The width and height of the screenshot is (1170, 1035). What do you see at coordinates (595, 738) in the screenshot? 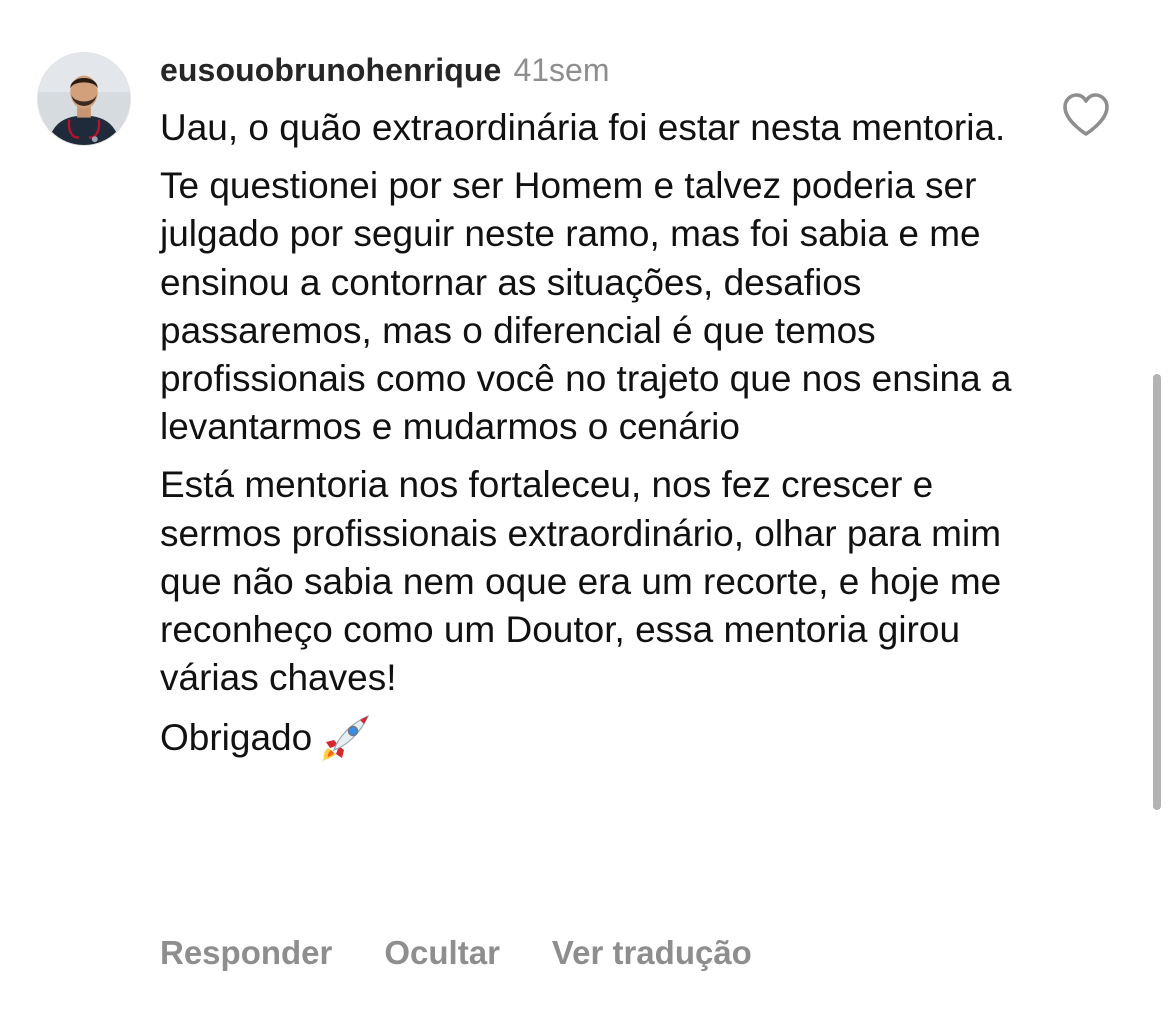
I see `comment-last-line: Obrigado` at bounding box center [595, 738].